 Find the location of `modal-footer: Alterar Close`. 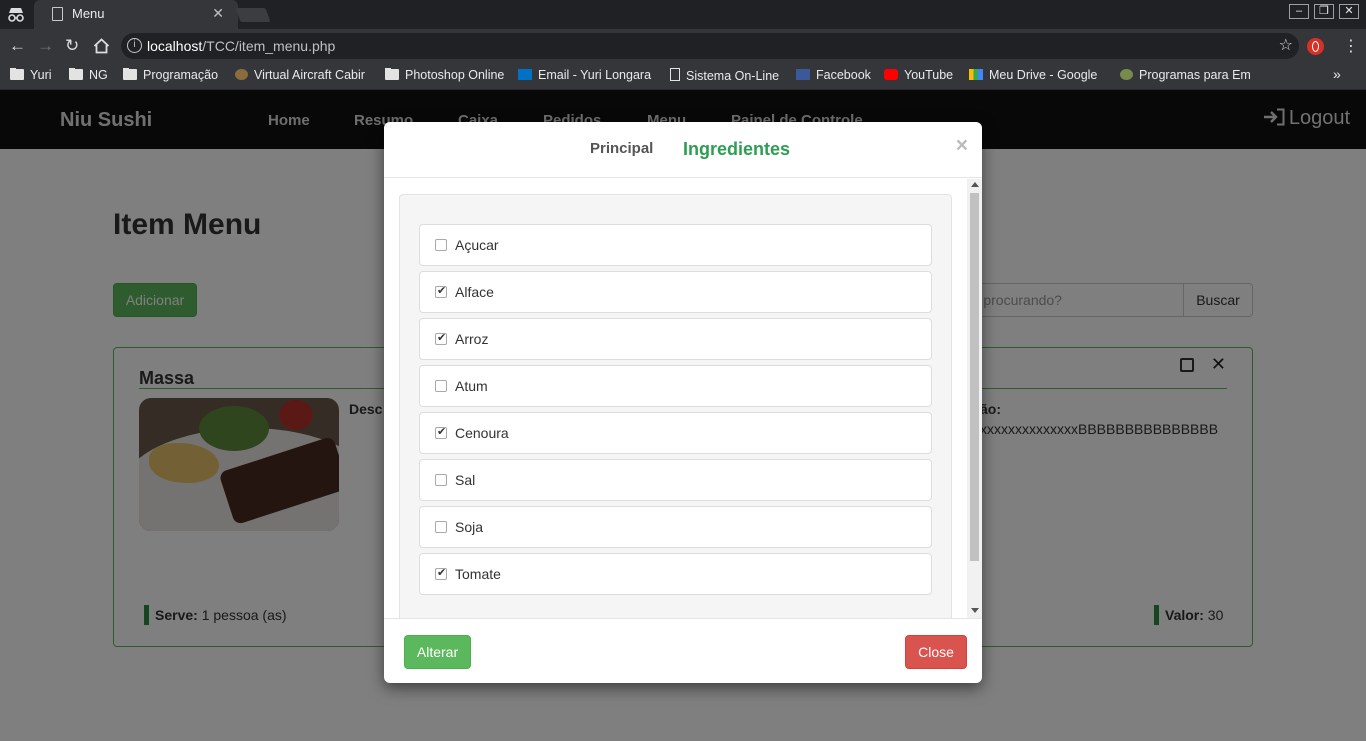

modal-footer: Alterar Close is located at coordinates (683, 650).